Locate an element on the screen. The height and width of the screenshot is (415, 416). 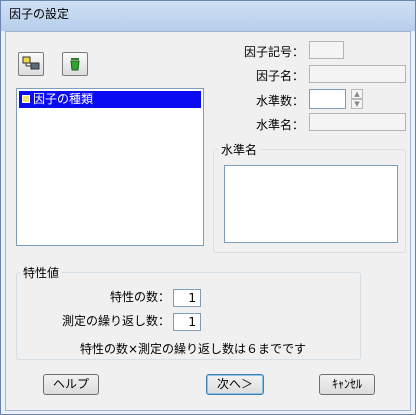
level-names-listbox is located at coordinates (311, 204).